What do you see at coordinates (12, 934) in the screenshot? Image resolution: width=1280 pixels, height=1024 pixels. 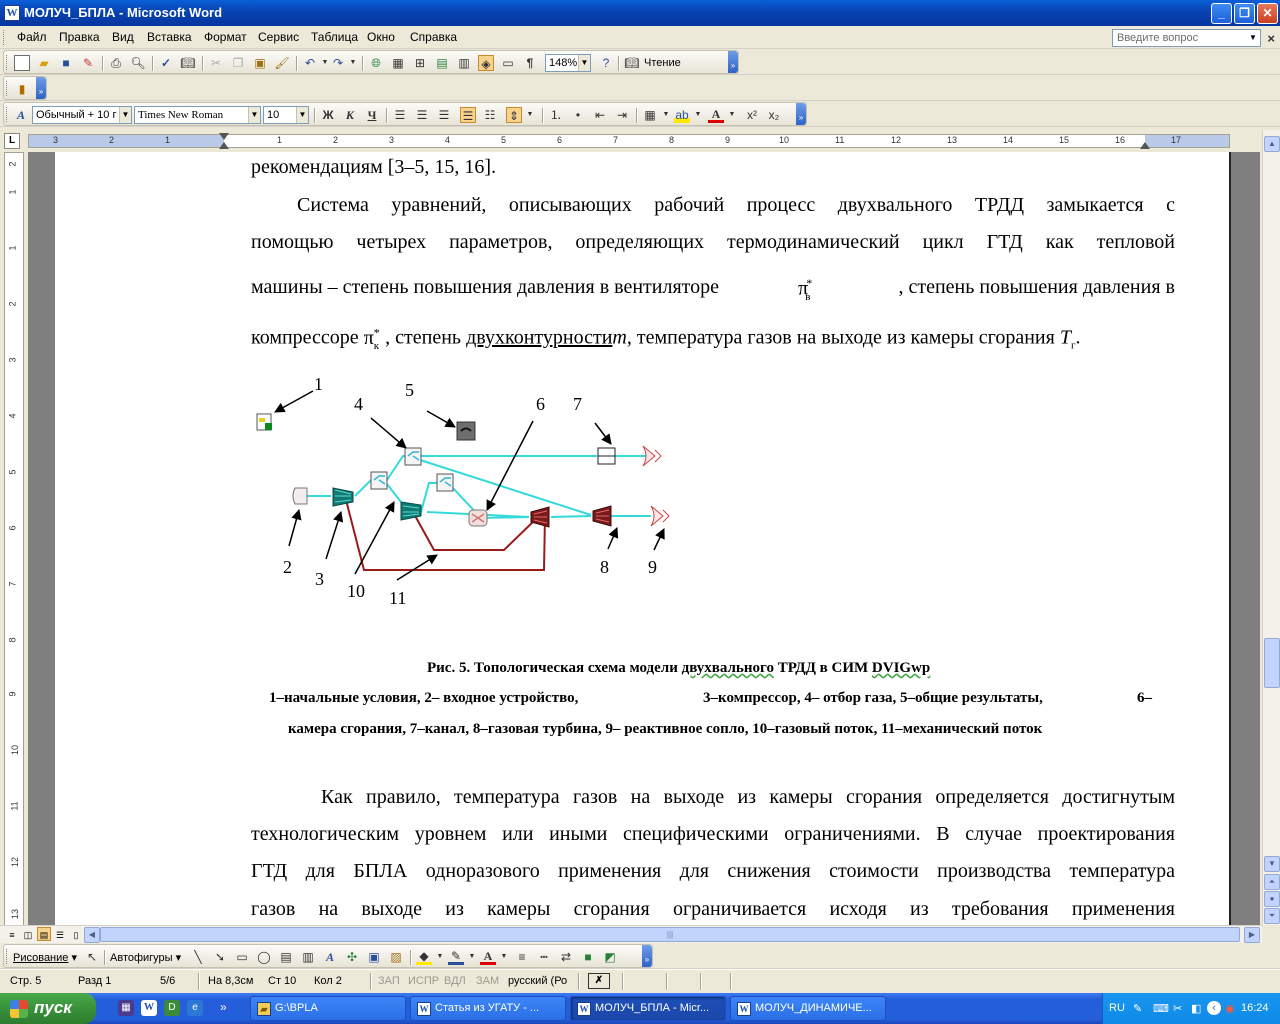 I see `normal-view-button: ≡` at bounding box center [12, 934].